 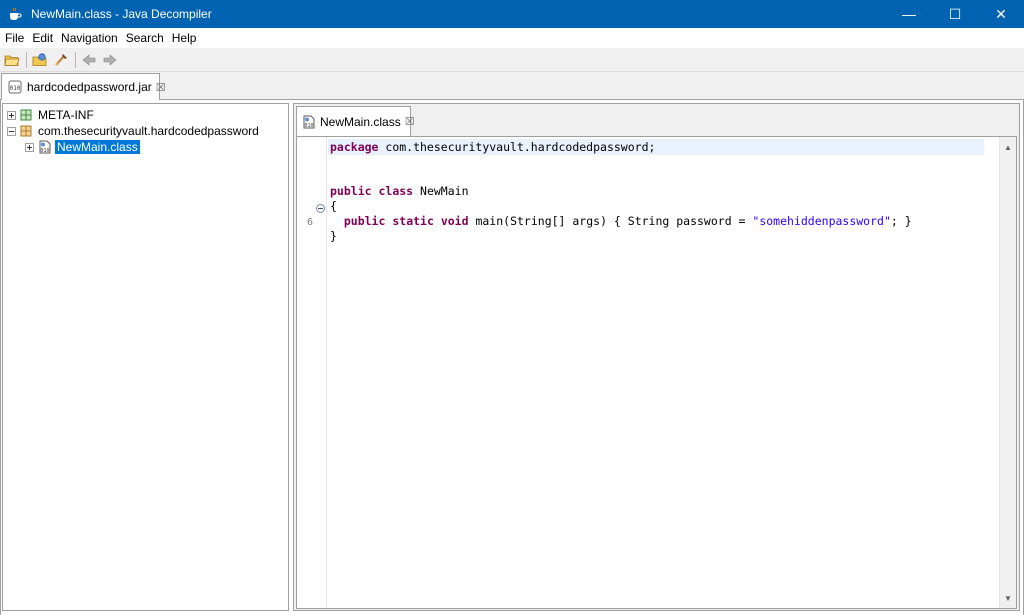 What do you see at coordinates (512, 86) in the screenshot?
I see `jar-tab-strip: 010 hardcodedpassword.jar ☒` at bounding box center [512, 86].